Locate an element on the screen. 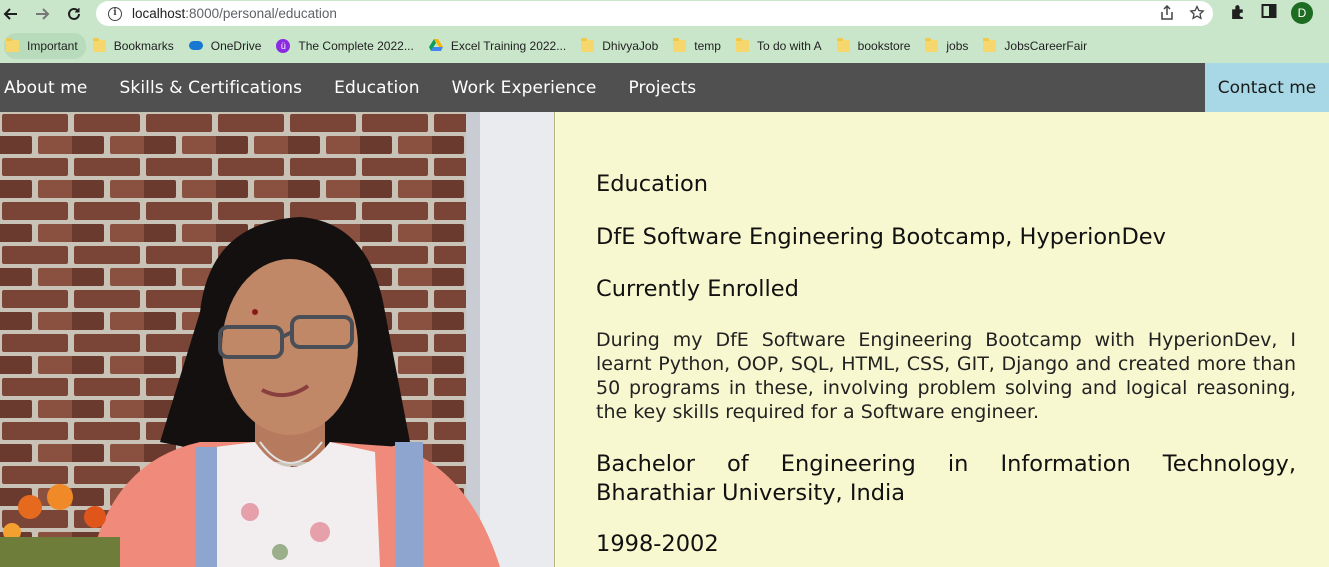  bookmark-onedrive: OneDrive is located at coordinates (228, 46).